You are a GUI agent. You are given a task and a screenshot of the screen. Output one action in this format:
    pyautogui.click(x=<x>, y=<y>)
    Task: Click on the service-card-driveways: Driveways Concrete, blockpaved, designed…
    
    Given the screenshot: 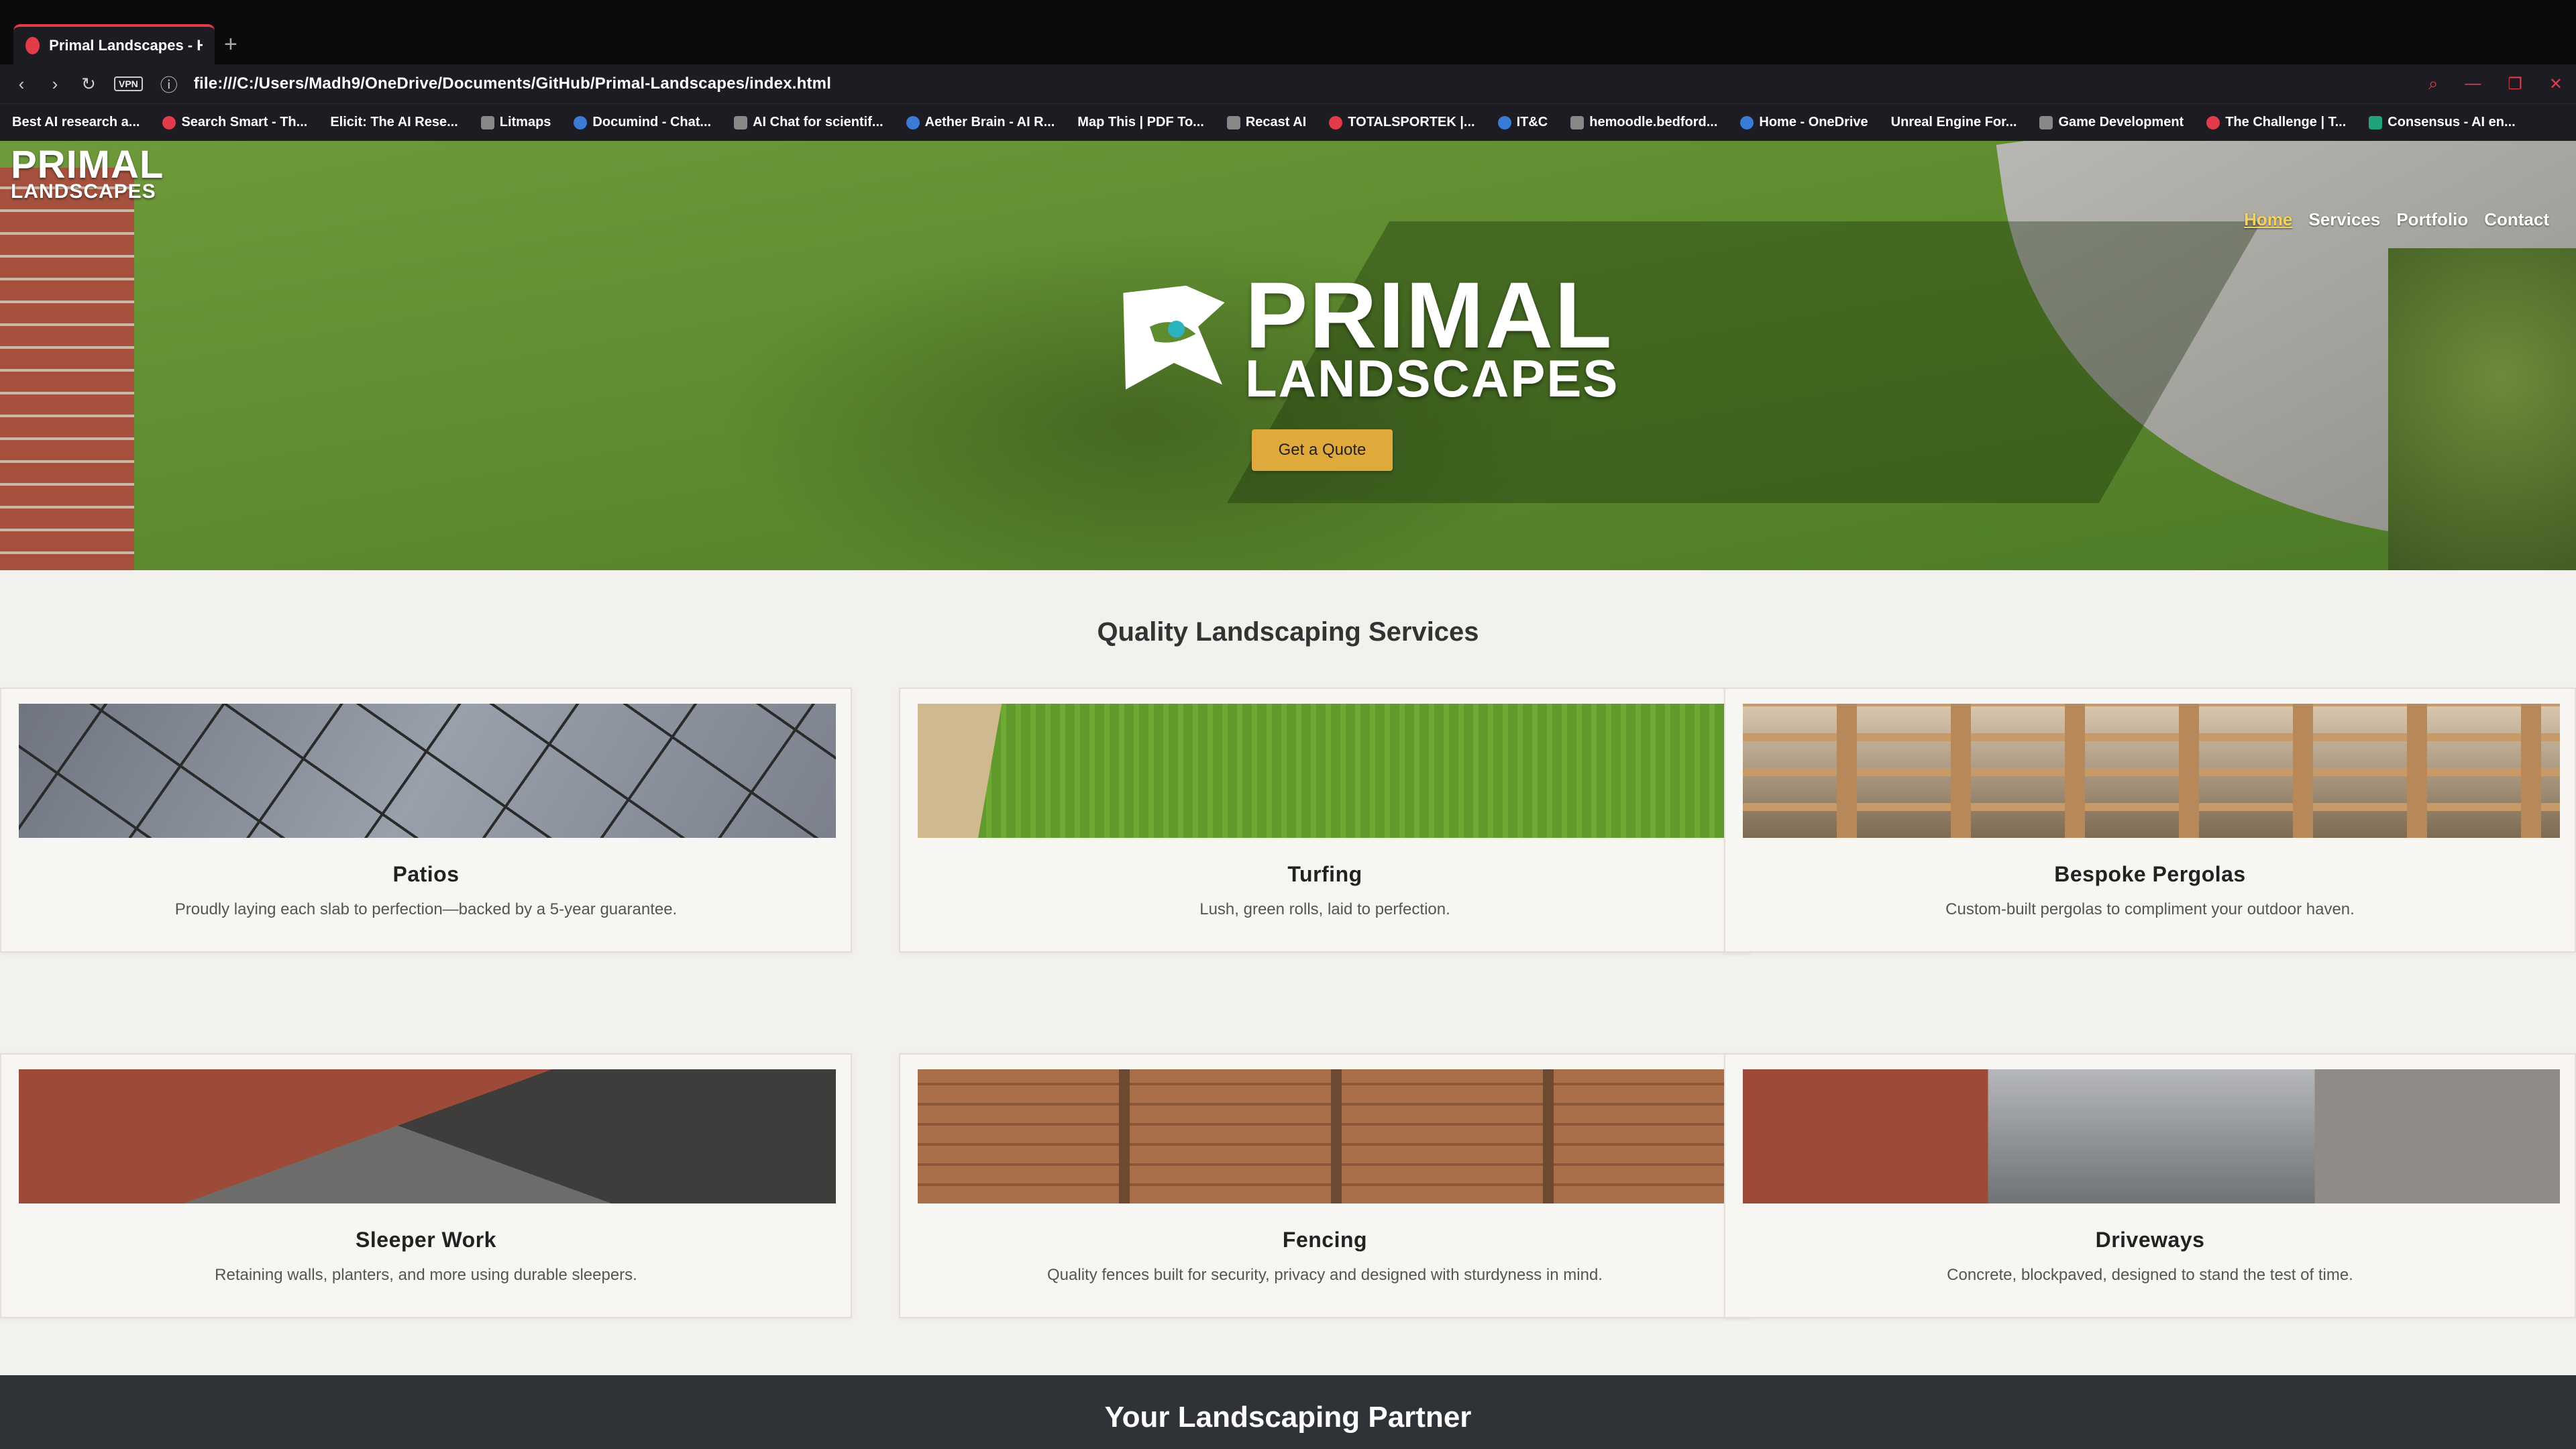 What is the action you would take?
    pyautogui.click(x=2150, y=1185)
    